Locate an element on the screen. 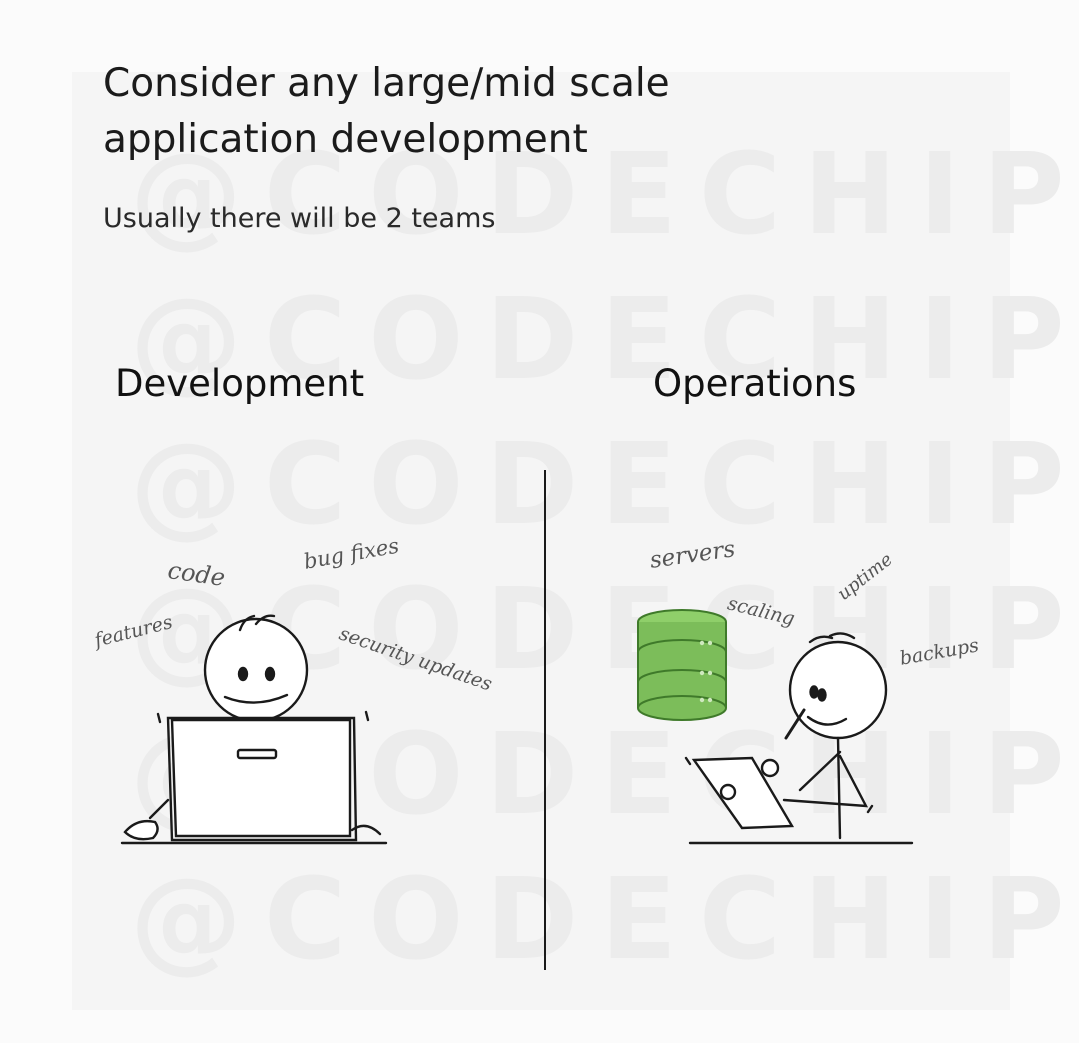 The width and height of the screenshot is (1079, 1043). operator-arm-right is located at coordinates (825, 781).